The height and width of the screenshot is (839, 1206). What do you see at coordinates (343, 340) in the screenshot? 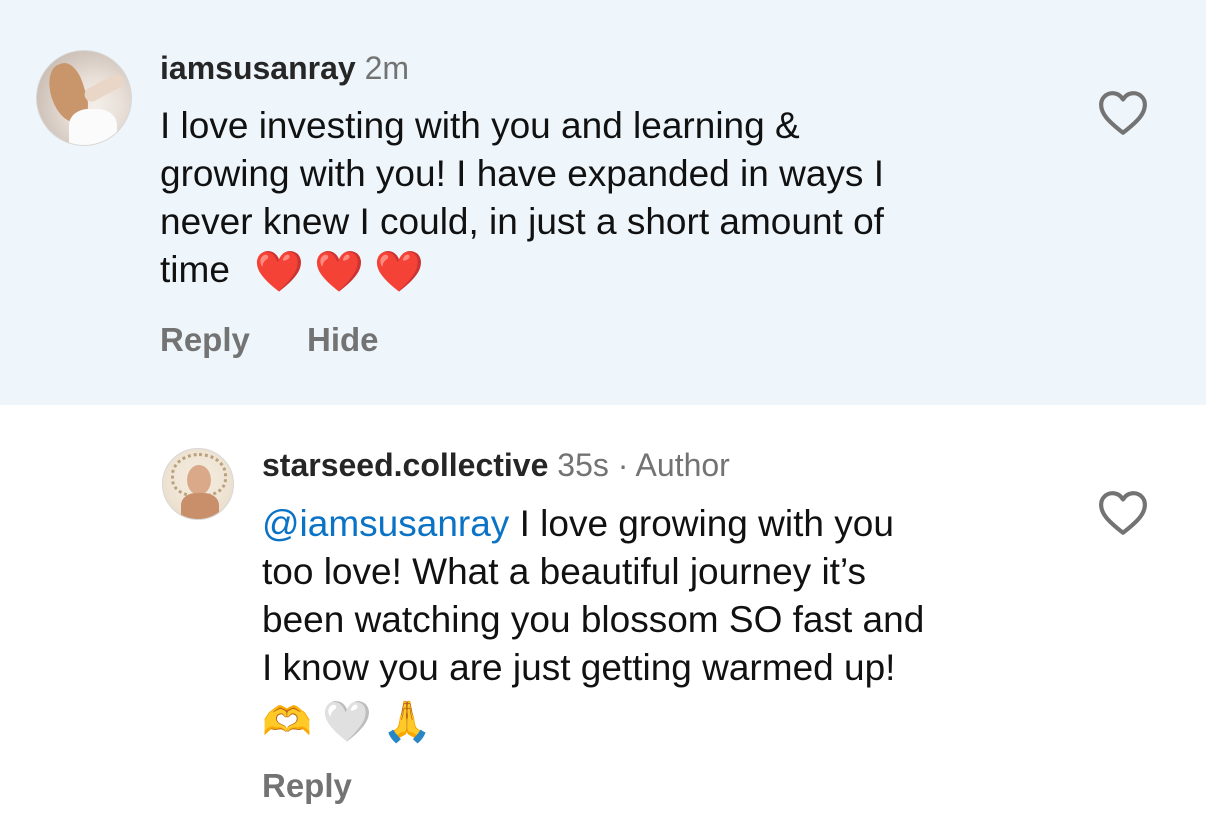
I see `hide-button: Hide` at bounding box center [343, 340].